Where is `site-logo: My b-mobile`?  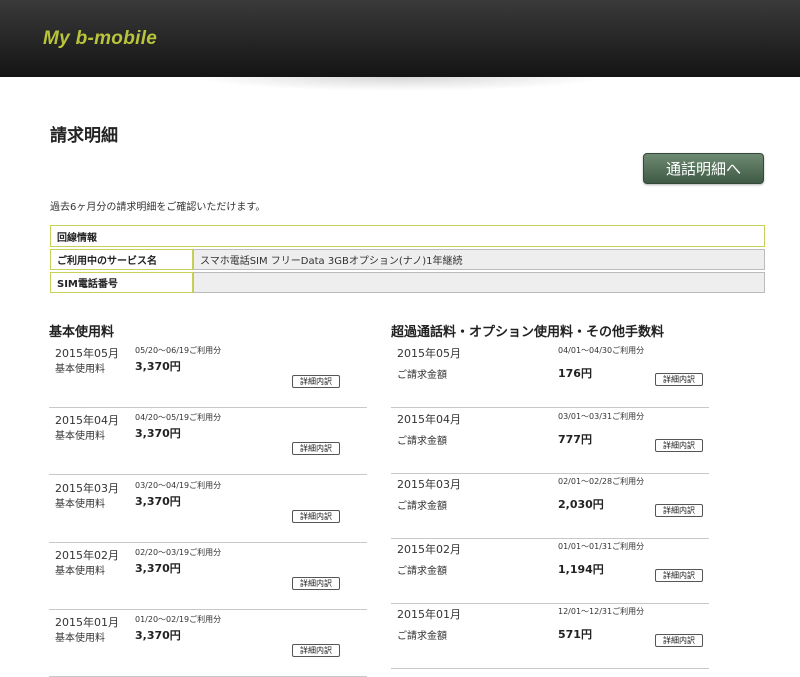
site-logo: My b-mobile is located at coordinates (100, 39).